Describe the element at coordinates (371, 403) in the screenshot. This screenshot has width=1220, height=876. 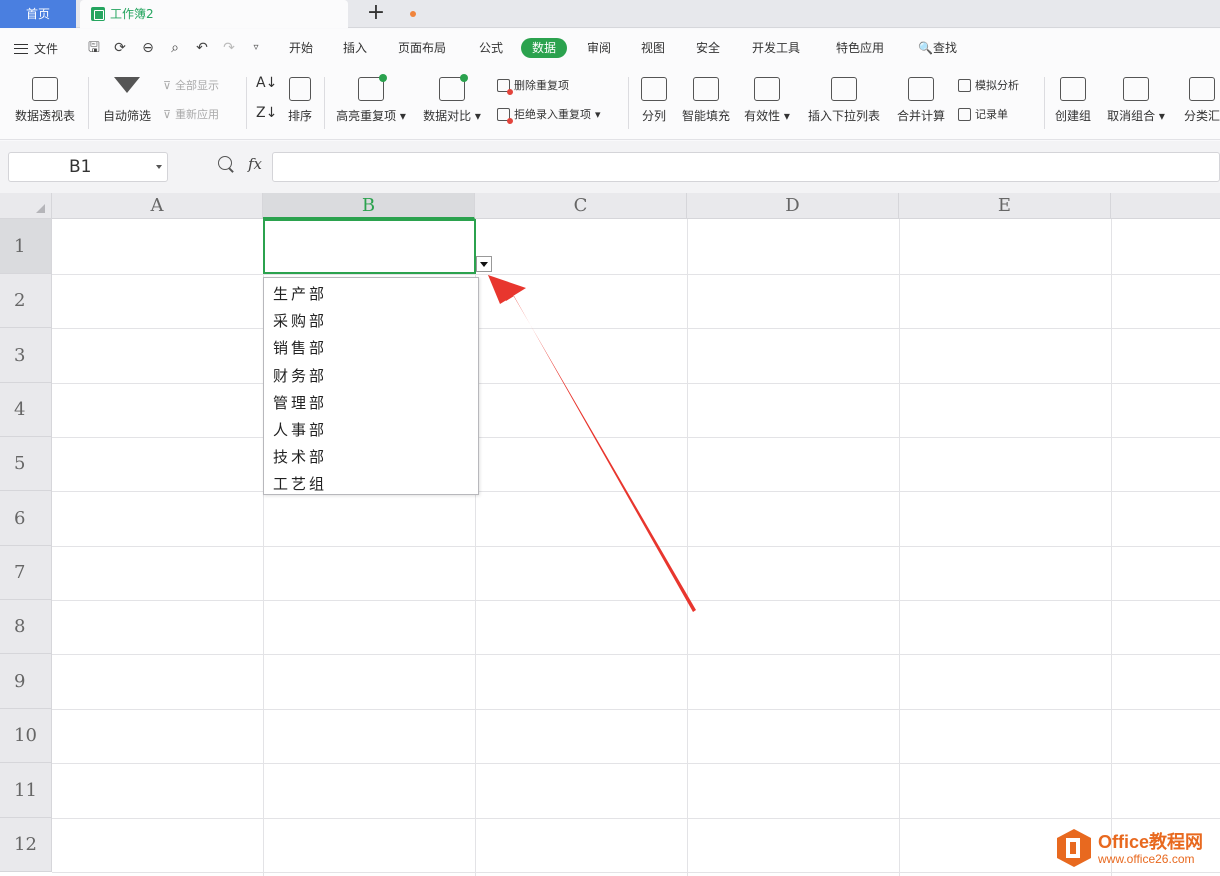
I see `dropdown-option: 管理部` at that location.